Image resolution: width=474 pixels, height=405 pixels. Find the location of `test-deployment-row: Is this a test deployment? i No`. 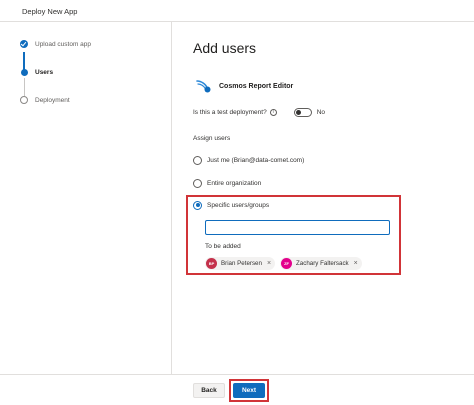

test-deployment-row: Is this a test deployment? i No is located at coordinates (259, 112).